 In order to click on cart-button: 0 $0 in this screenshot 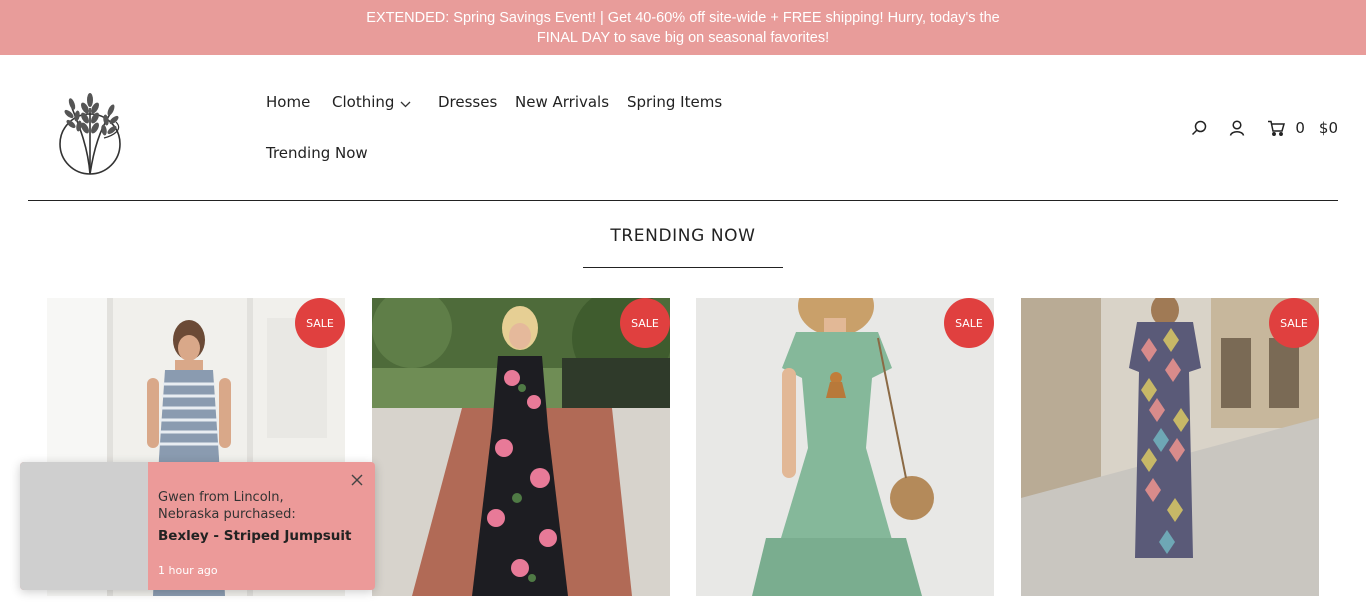, I will do `click(1302, 128)`.